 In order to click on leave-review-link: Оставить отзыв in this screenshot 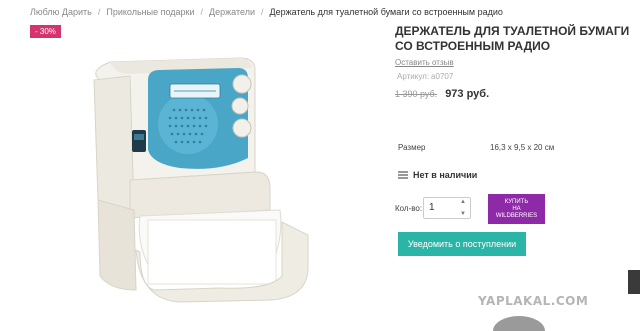, I will do `click(424, 62)`.